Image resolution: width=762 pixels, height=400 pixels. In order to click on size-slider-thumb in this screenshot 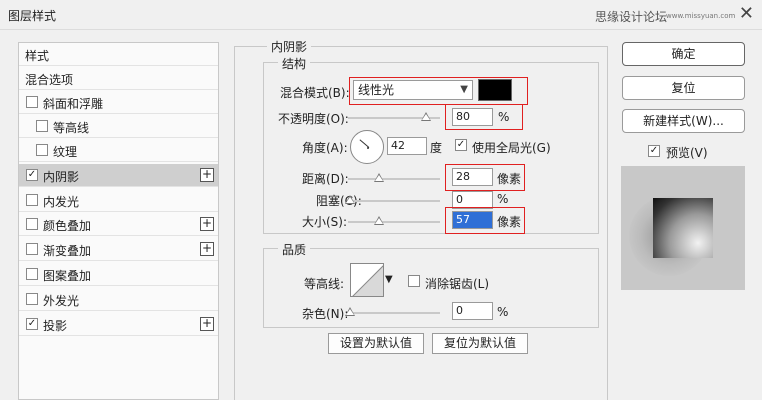, I will do `click(379, 220)`.